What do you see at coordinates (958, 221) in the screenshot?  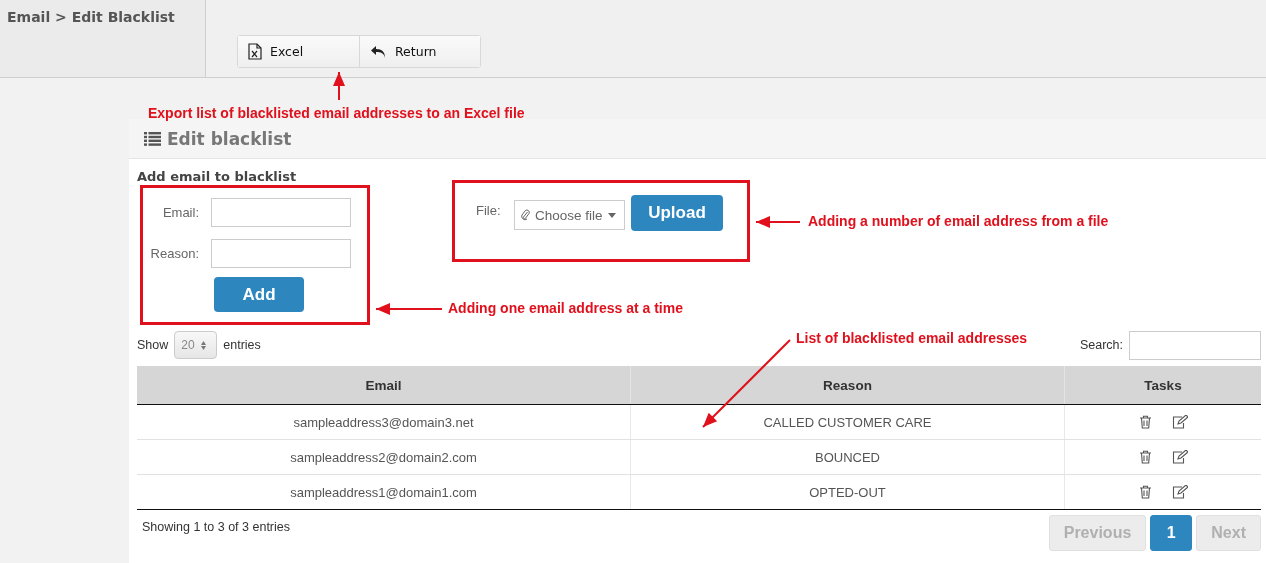 I see `callout-text: Adding a number of email address from a file` at bounding box center [958, 221].